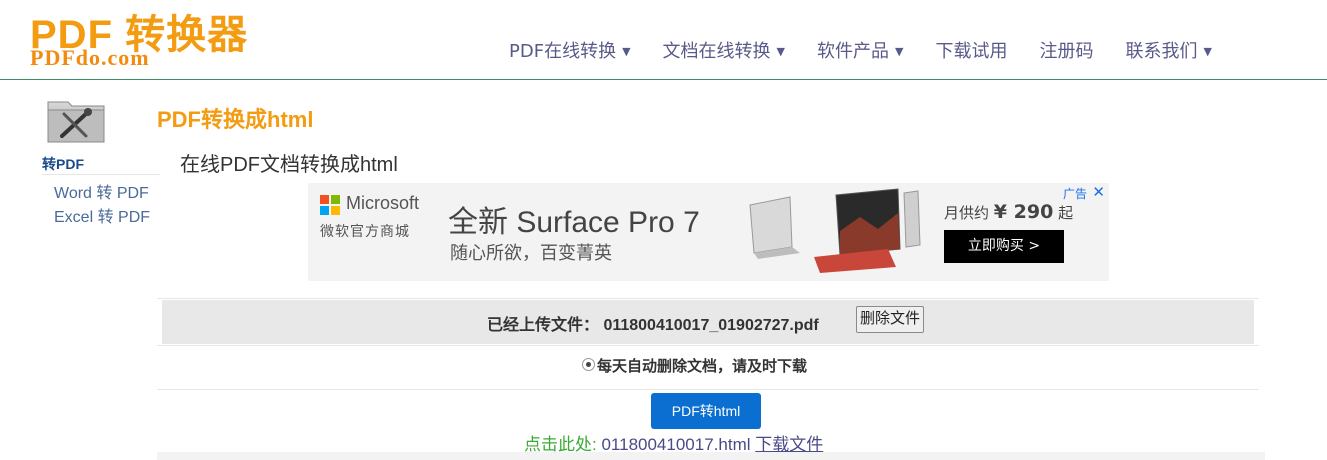  What do you see at coordinates (724, 53) in the screenshot?
I see `nav-doc-online-convert: 文档在线转换 ▼` at bounding box center [724, 53].